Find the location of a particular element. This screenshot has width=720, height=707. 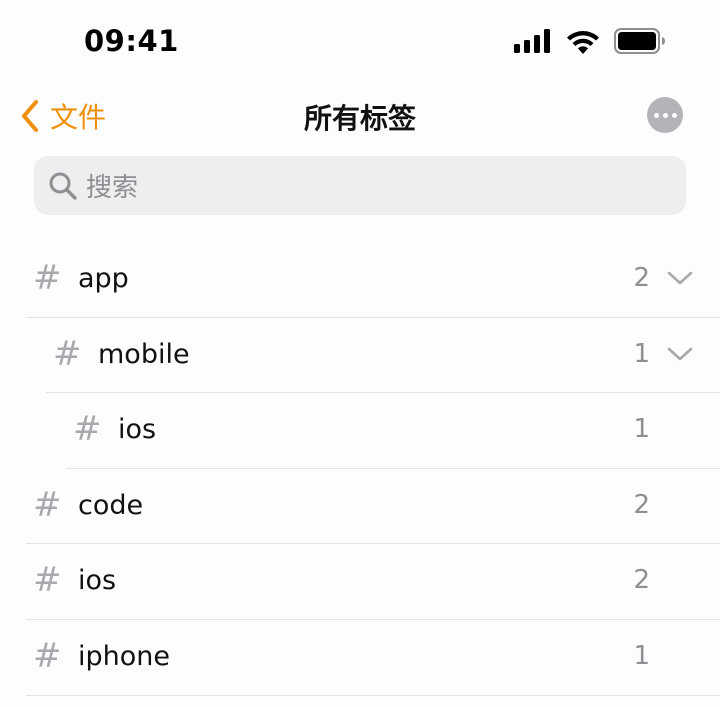

battery-icon is located at coordinates (639, 41).